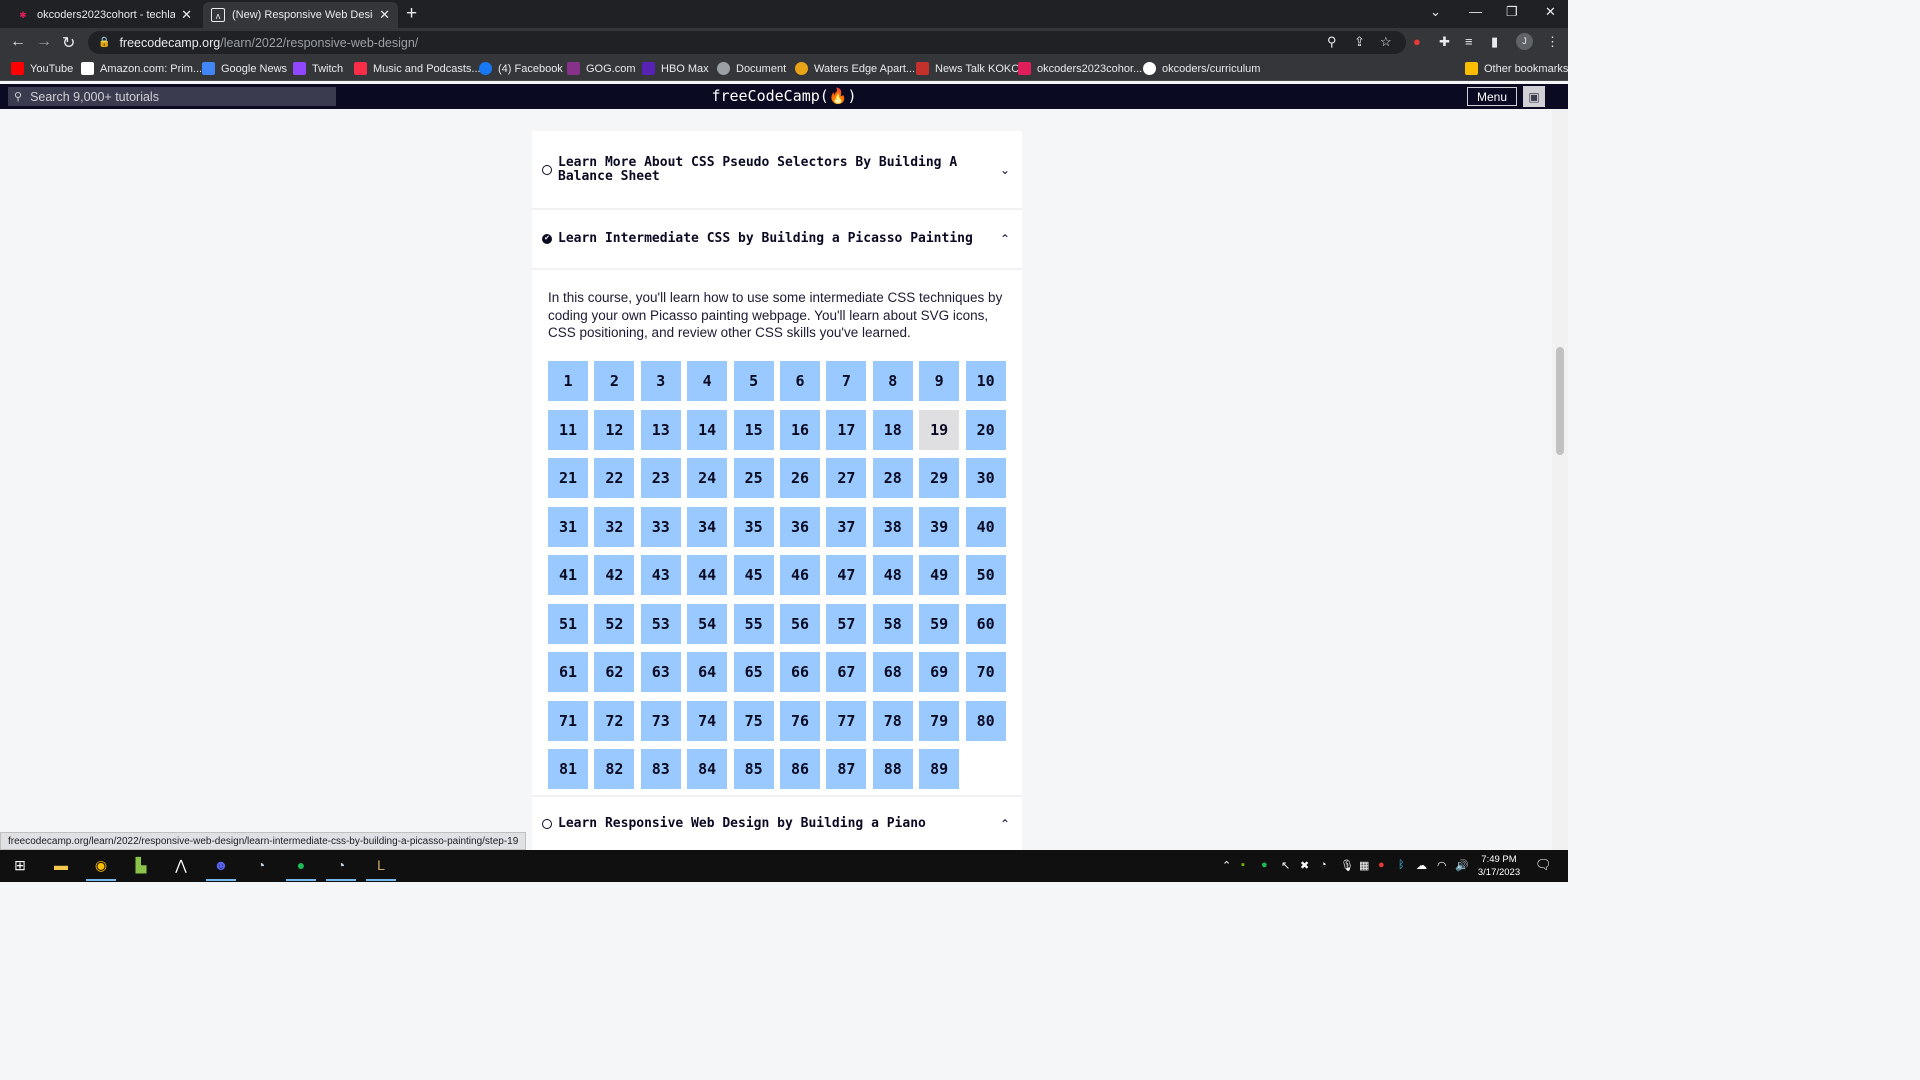 The height and width of the screenshot is (1080, 1920). What do you see at coordinates (614, 381) in the screenshot?
I see `step-button: 2` at bounding box center [614, 381].